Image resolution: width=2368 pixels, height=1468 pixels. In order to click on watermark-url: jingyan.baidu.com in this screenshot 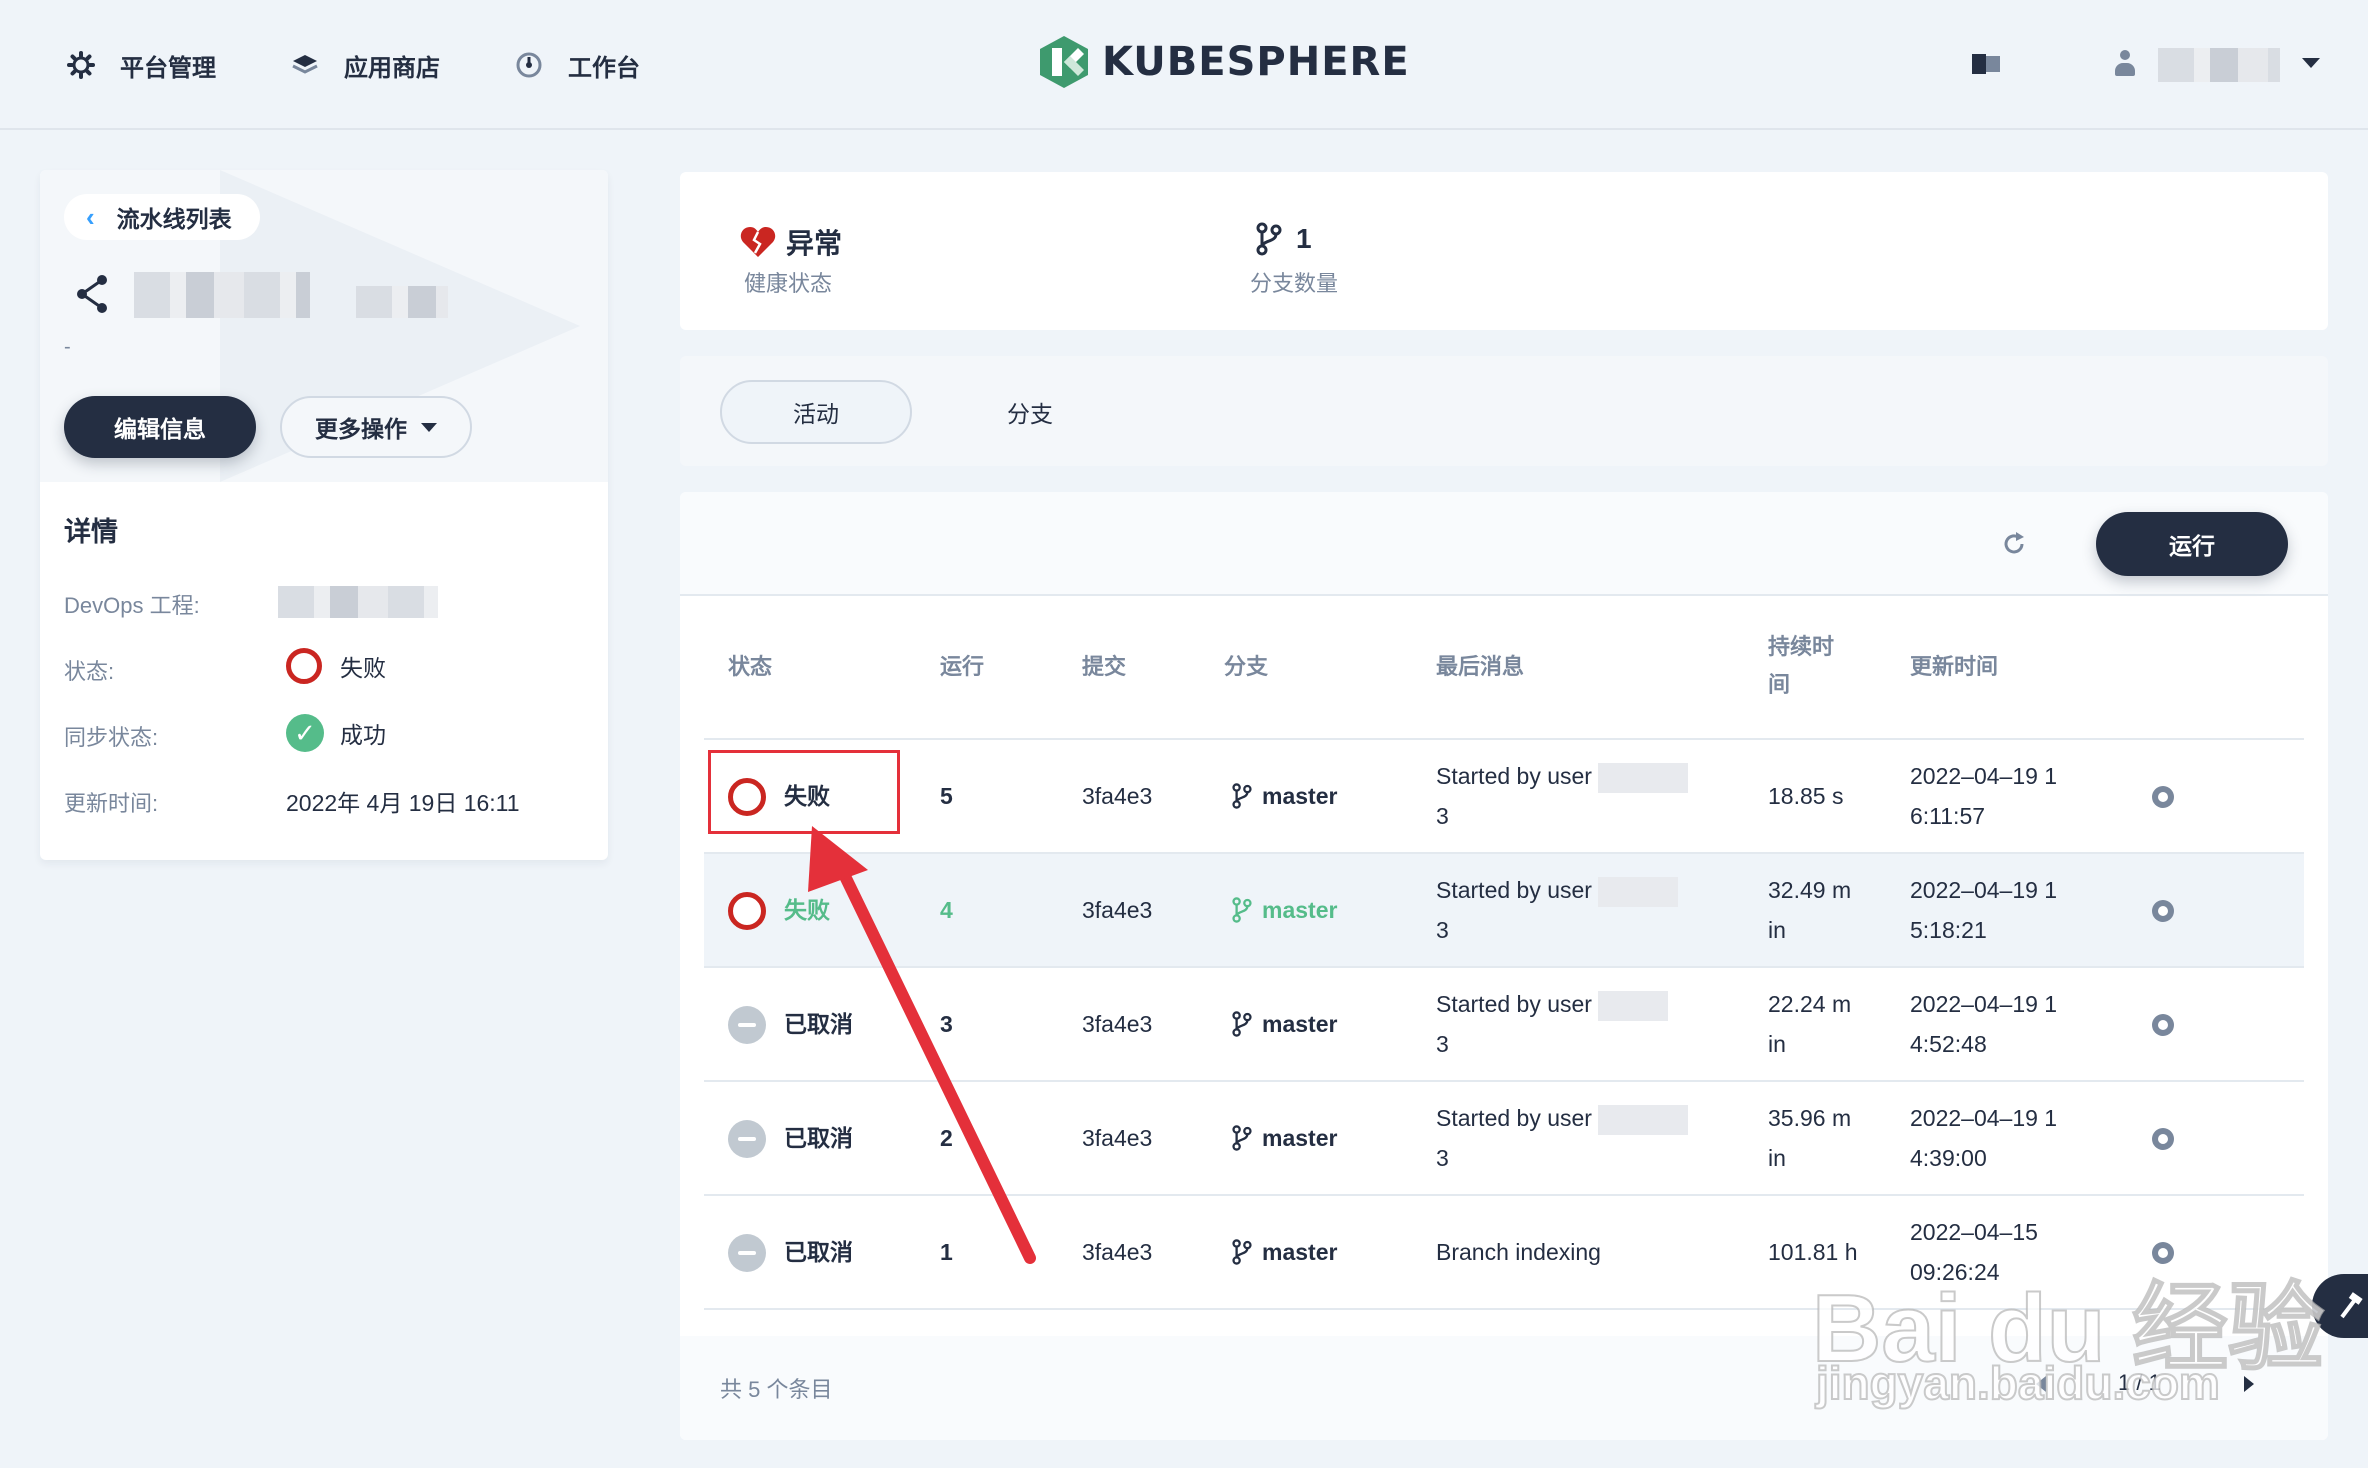, I will do `click(2018, 1383)`.